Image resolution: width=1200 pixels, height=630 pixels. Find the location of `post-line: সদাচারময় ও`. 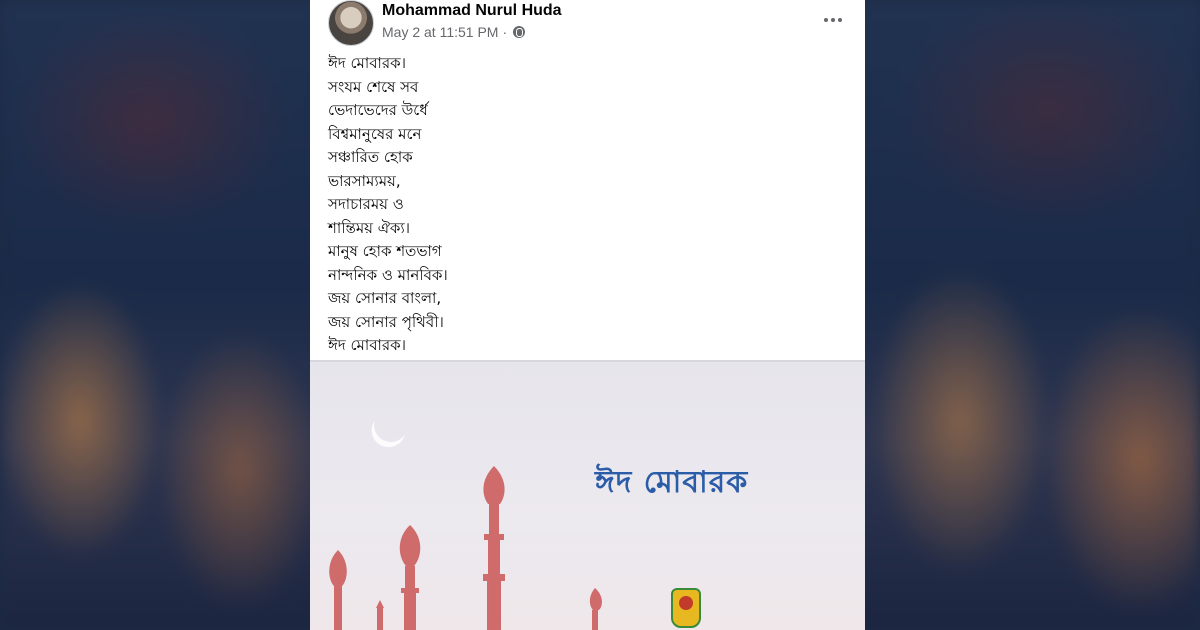

post-line: সদাচারময় ও is located at coordinates (366, 204).